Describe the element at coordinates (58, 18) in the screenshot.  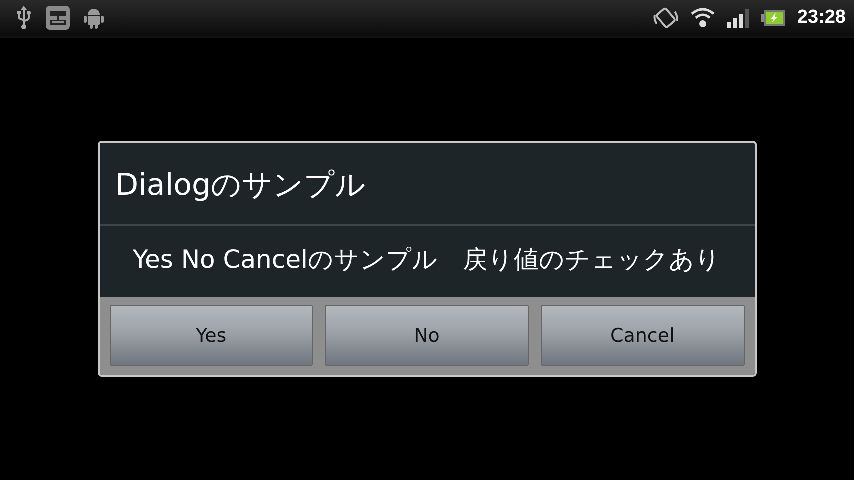
I see `network-icon` at that location.